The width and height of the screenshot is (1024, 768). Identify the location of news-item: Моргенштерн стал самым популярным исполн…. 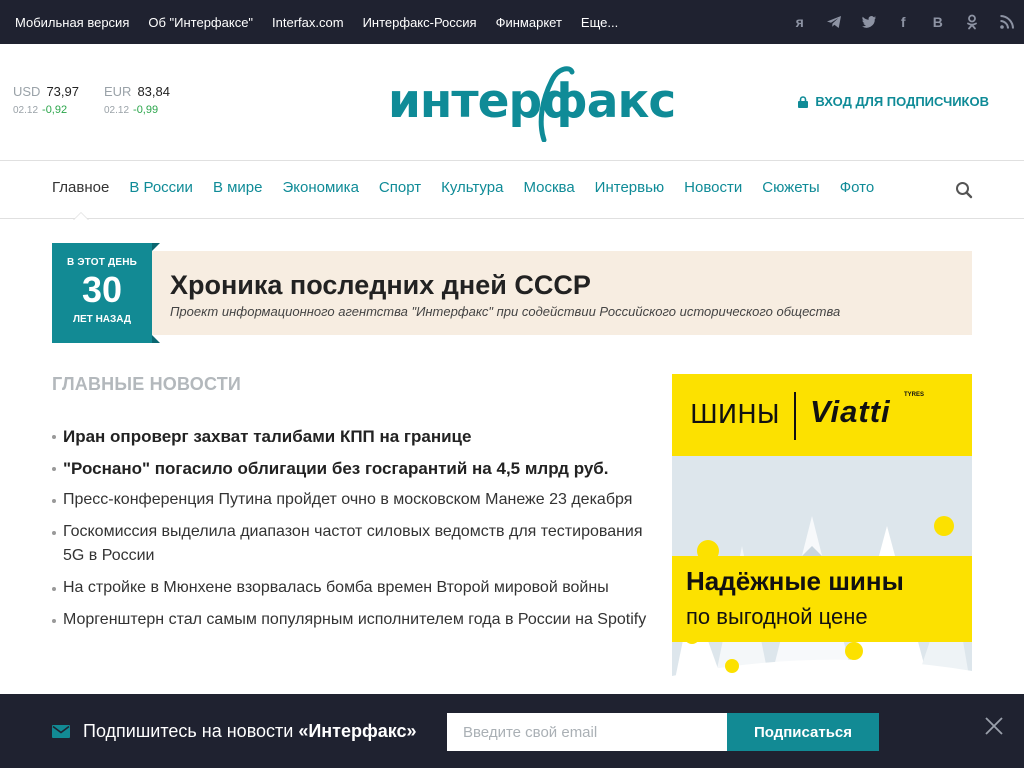
(349, 620).